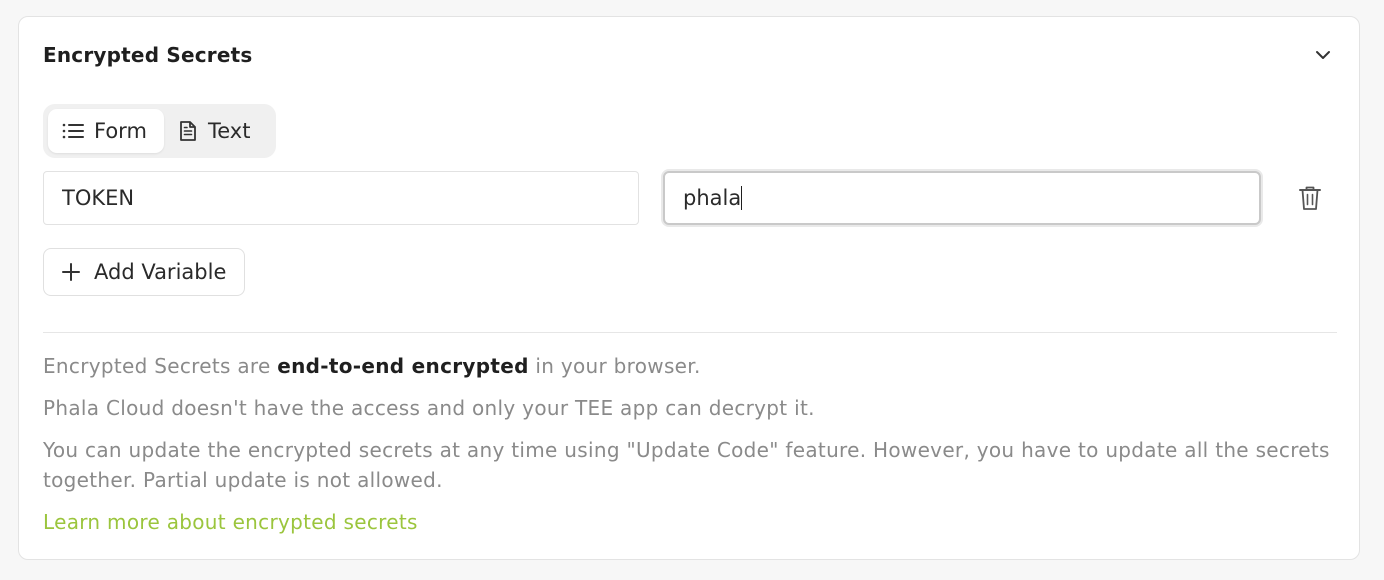  Describe the element at coordinates (712, 198) in the screenshot. I see `variable-value-text: phala` at that location.